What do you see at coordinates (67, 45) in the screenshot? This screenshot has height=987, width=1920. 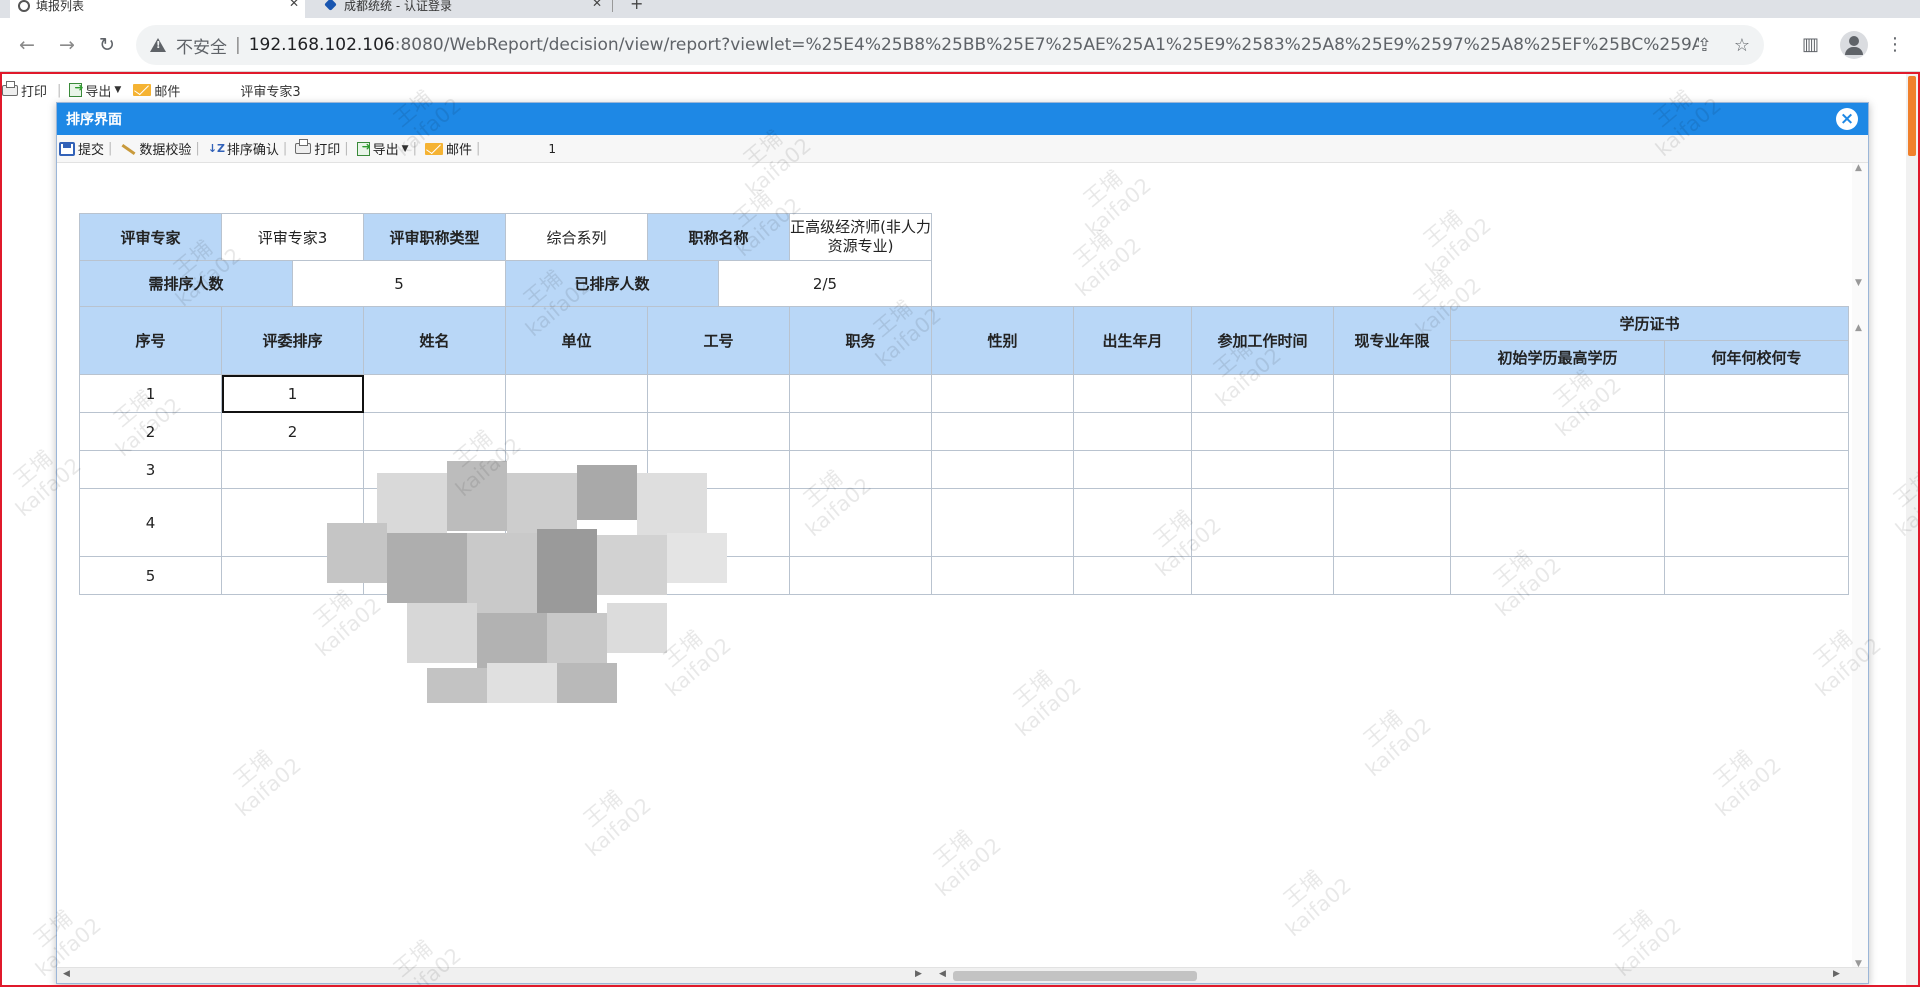 I see `forward-icon: →` at bounding box center [67, 45].